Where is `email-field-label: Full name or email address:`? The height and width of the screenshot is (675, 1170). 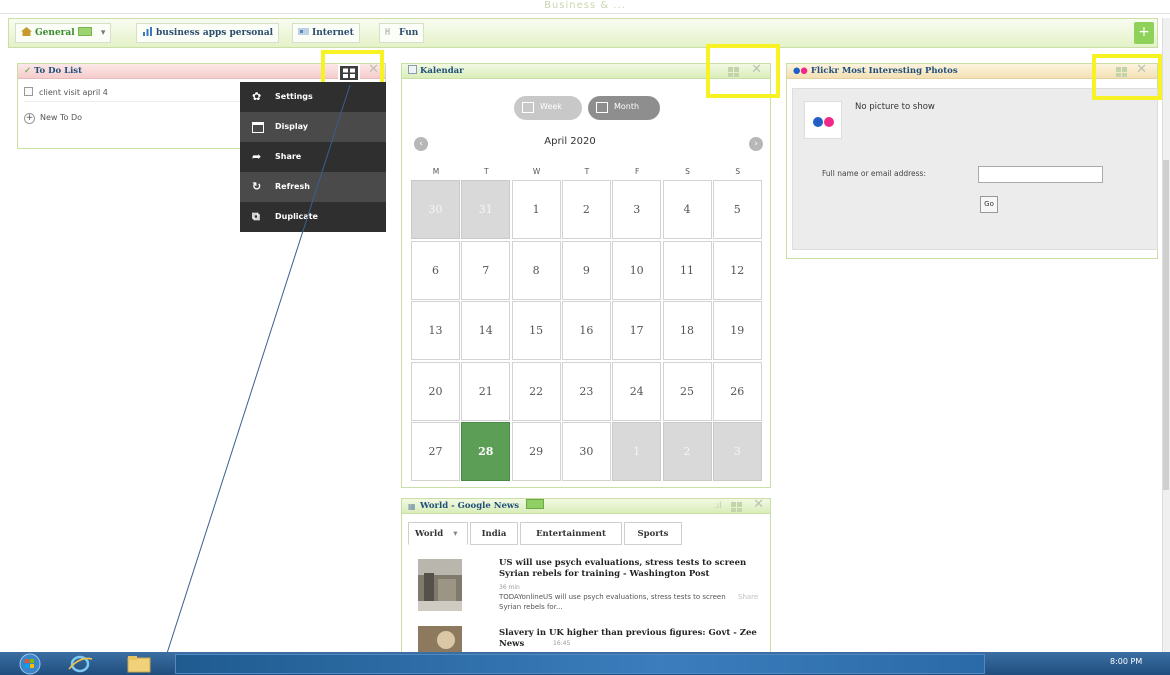 email-field-label: Full name or email address: is located at coordinates (874, 173).